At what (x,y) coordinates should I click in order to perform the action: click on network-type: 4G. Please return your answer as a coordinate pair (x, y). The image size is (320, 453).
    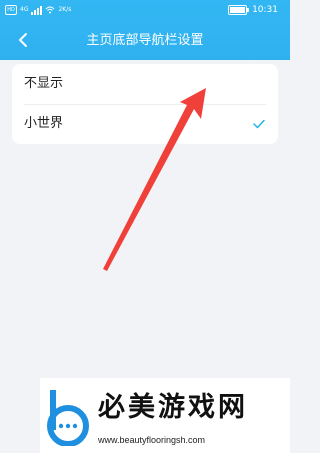
    Looking at the image, I should click on (24, 9).